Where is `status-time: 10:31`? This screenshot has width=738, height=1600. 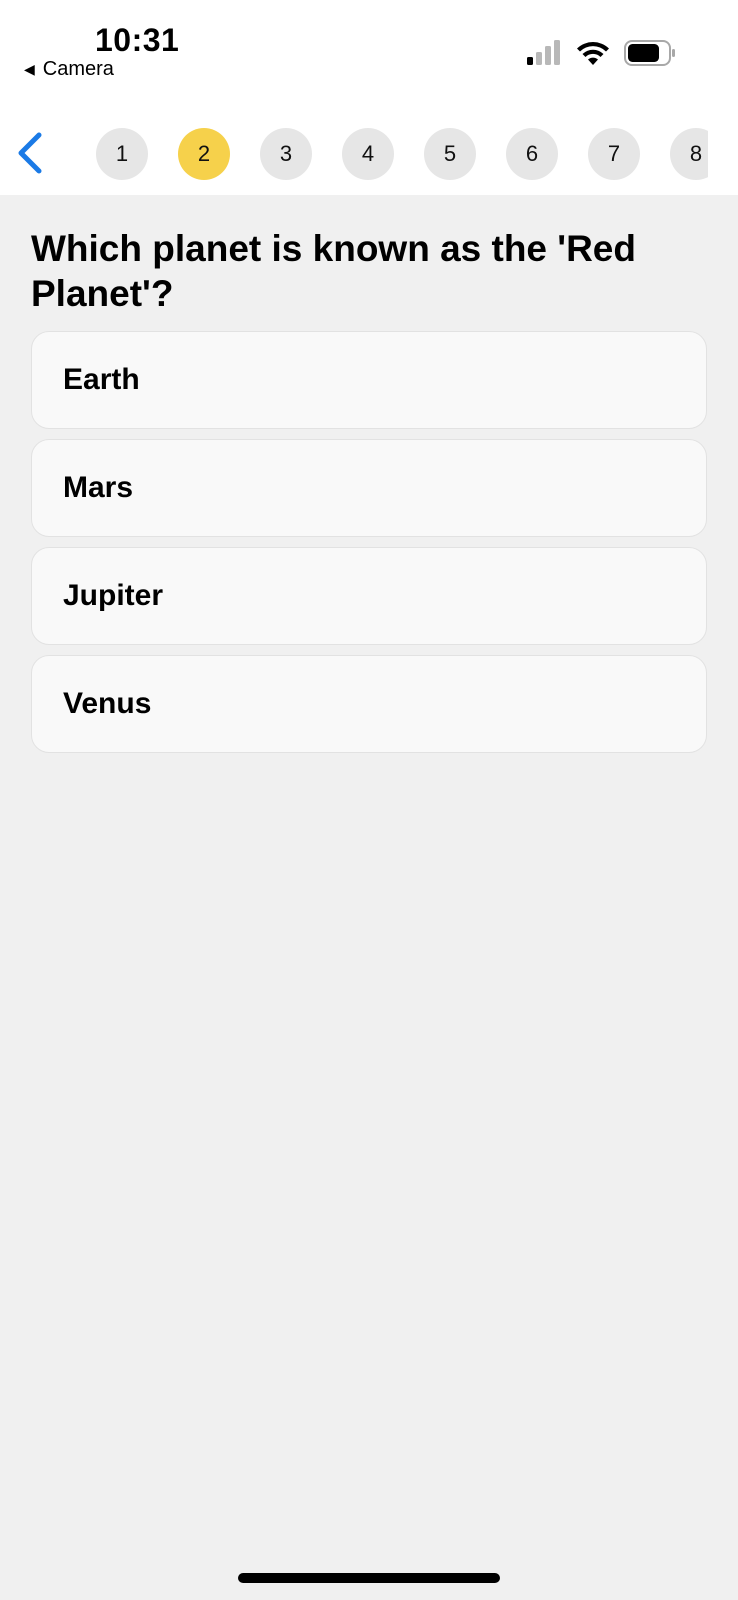 status-time: 10:31 is located at coordinates (137, 40).